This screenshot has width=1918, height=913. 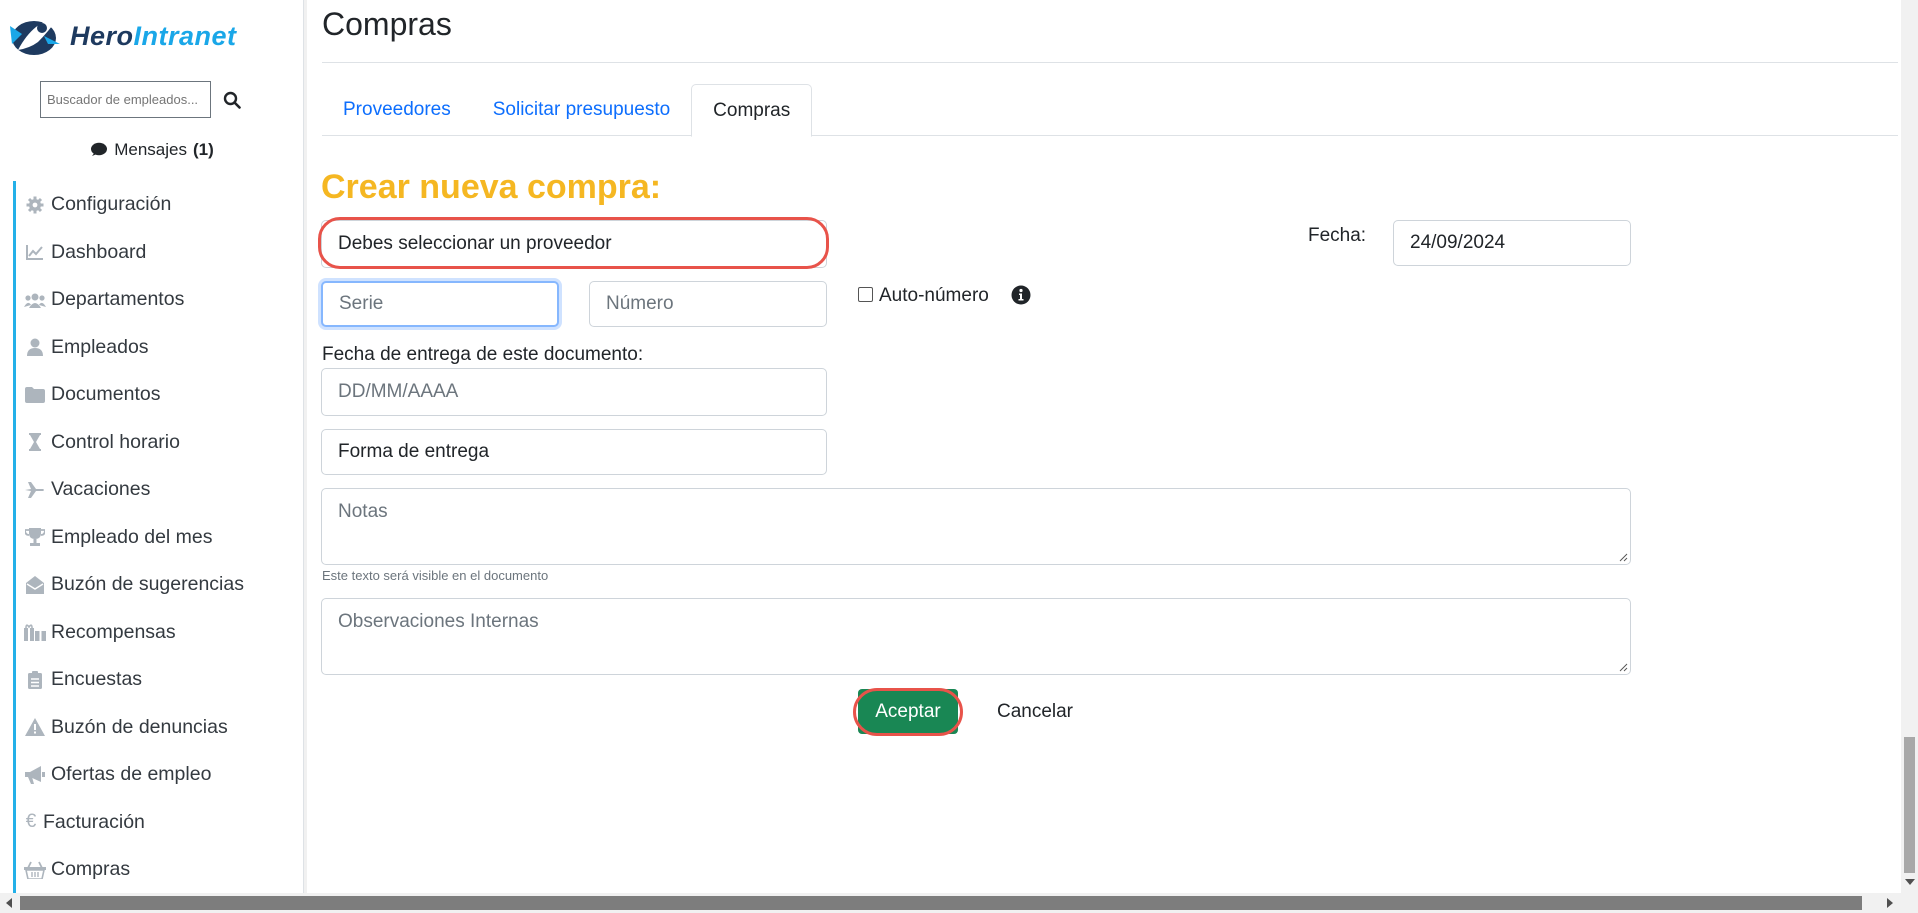 I want to click on folder-icon, so click(x=35, y=395).